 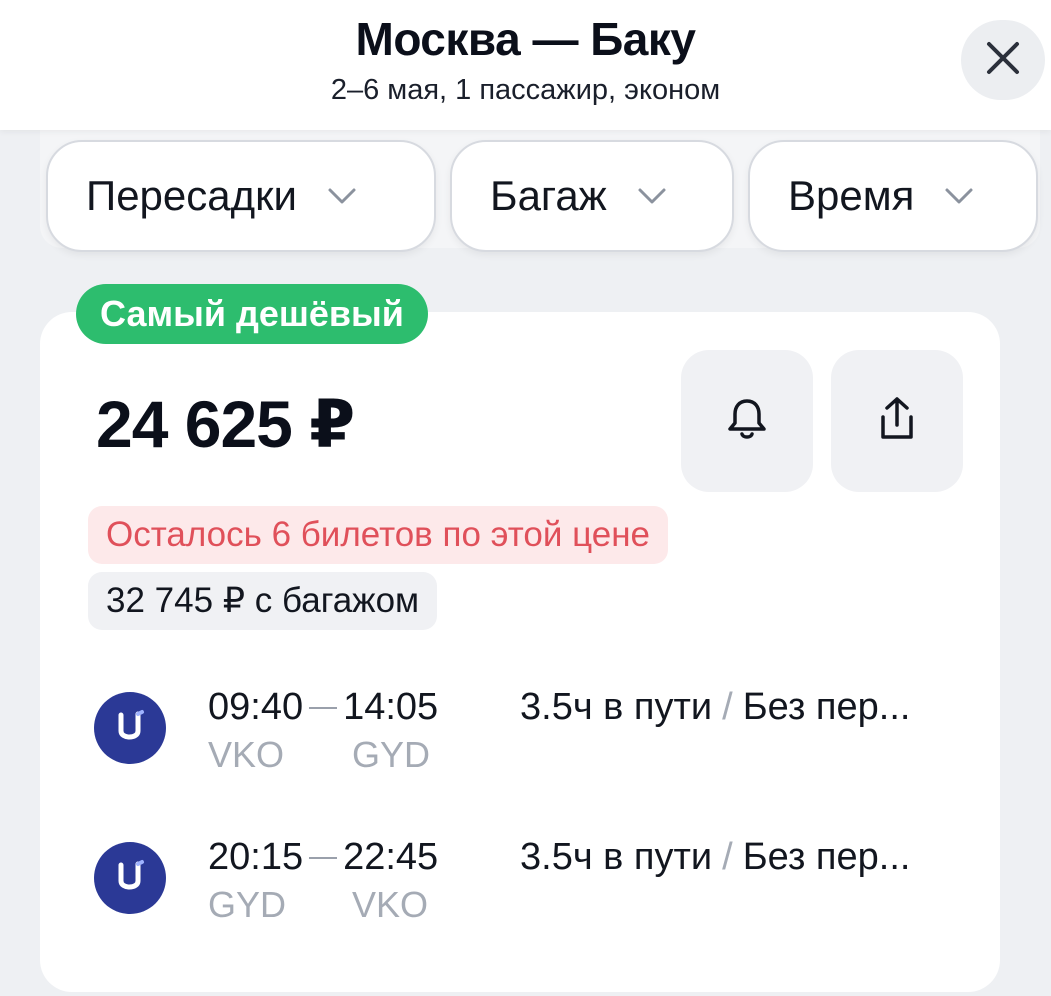 What do you see at coordinates (525, 90) in the screenshot?
I see `trip-details: 2–6 мая, 1 пассажир, эконом` at bounding box center [525, 90].